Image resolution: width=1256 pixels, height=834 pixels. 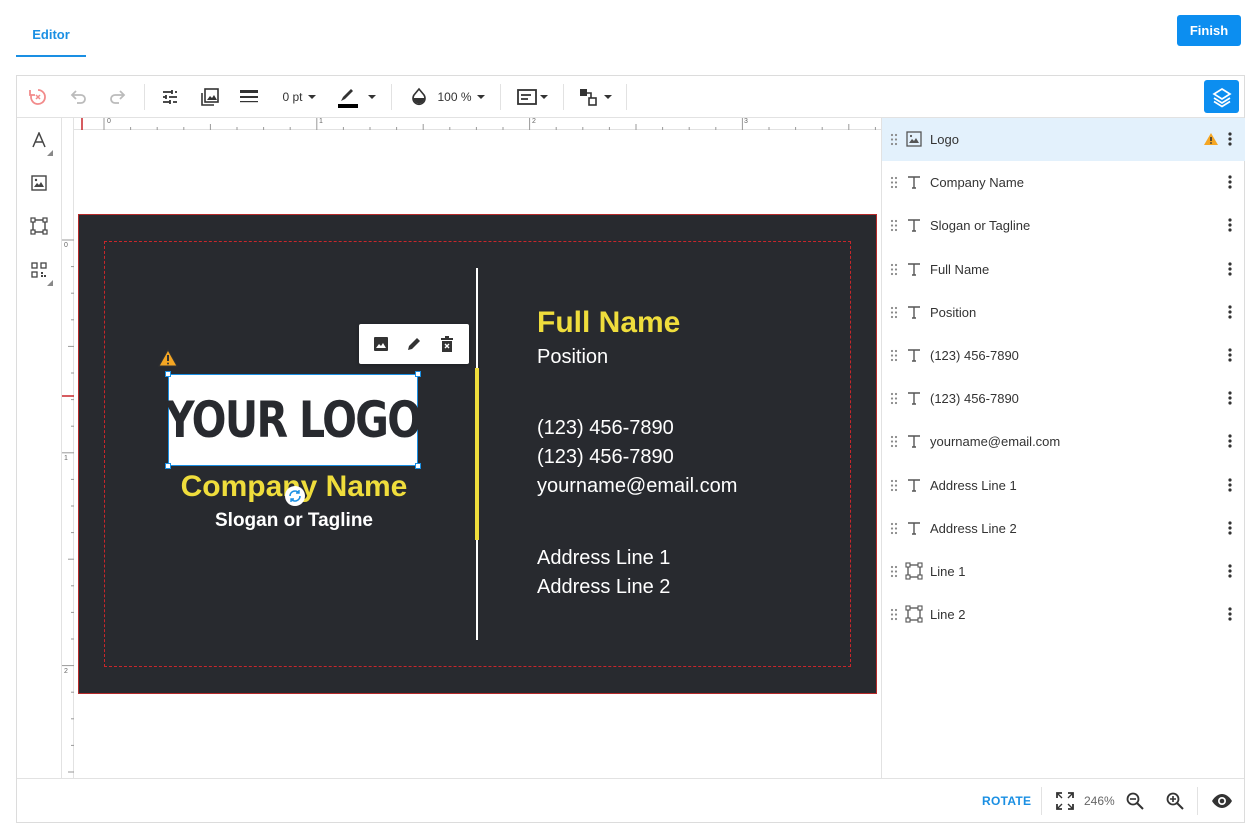 I want to click on rotate-handle-icon, so click(x=295, y=496).